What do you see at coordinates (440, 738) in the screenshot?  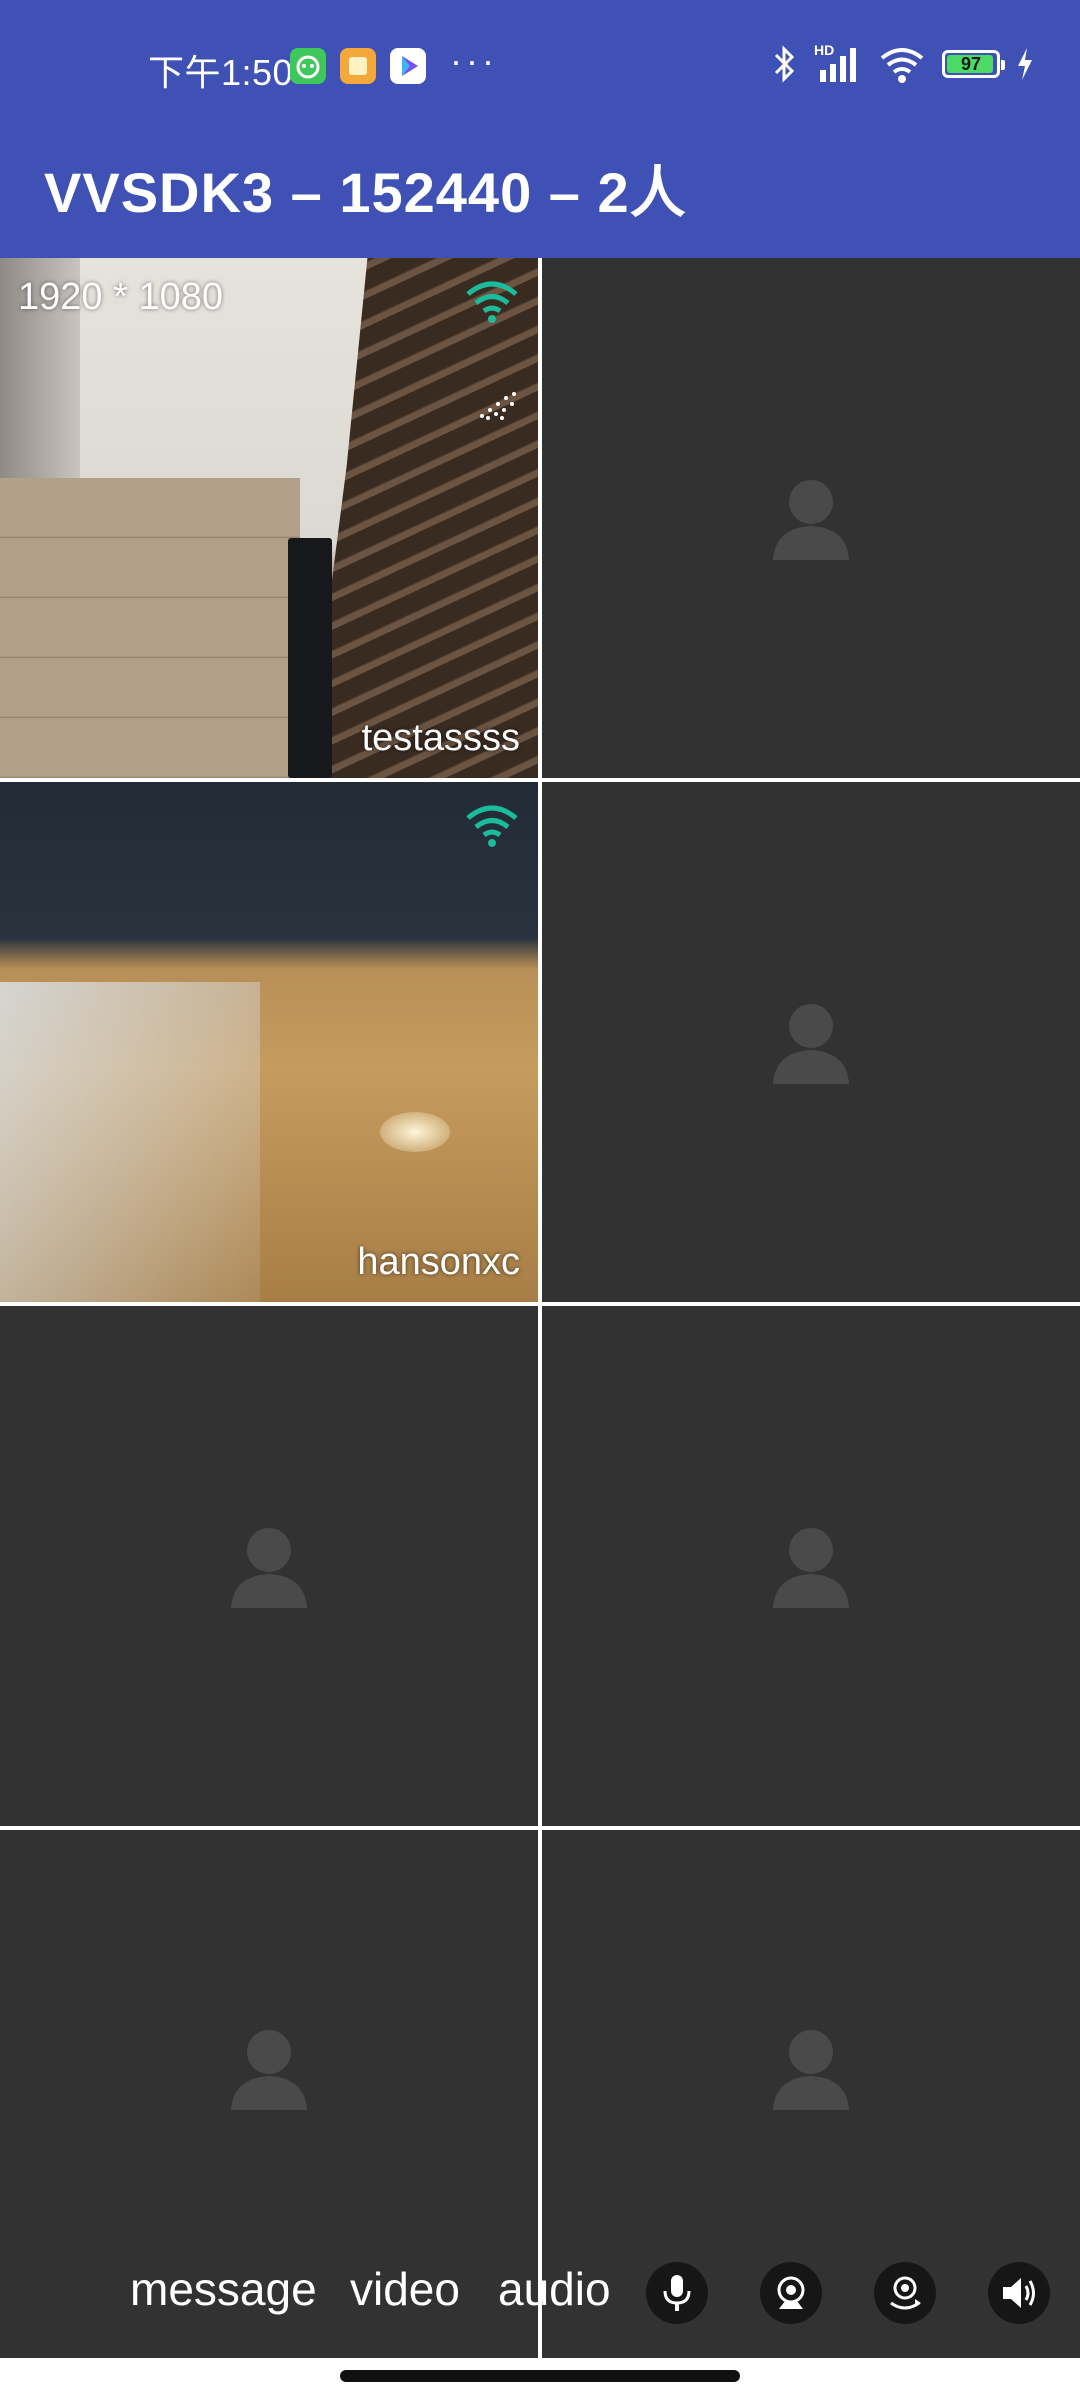 I see `participant-name: testassss` at bounding box center [440, 738].